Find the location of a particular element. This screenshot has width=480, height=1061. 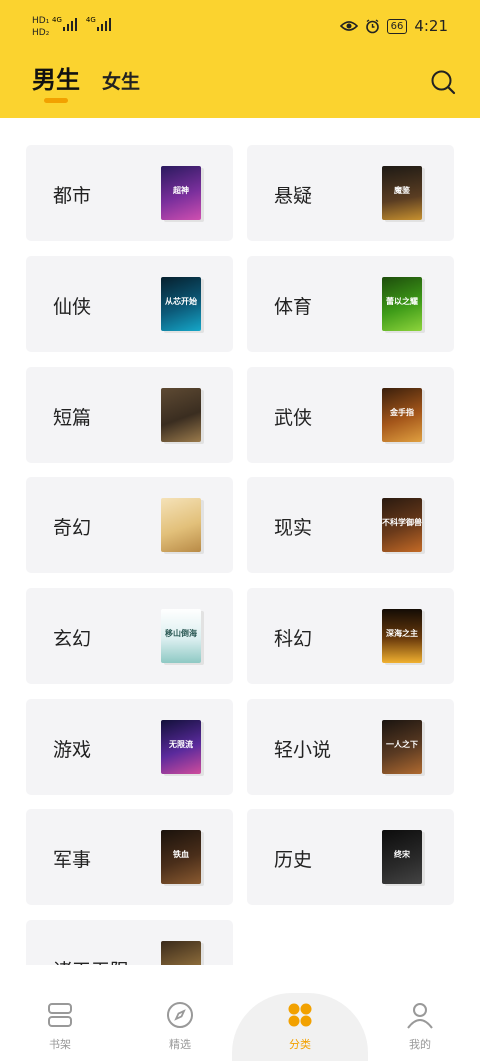

book-cover-image: 终宋 is located at coordinates (402, 857).